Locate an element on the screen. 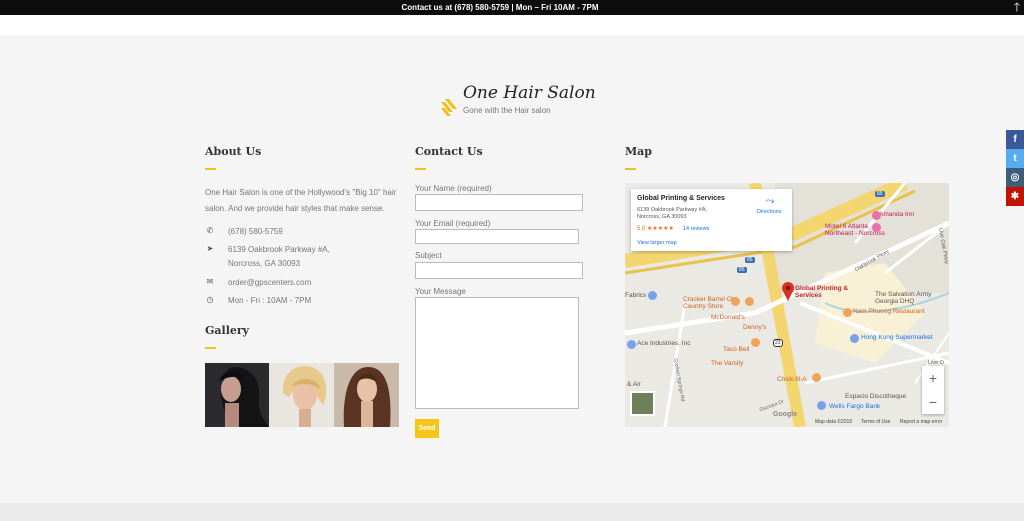  twitter-icon: t is located at coordinates (1015, 158).